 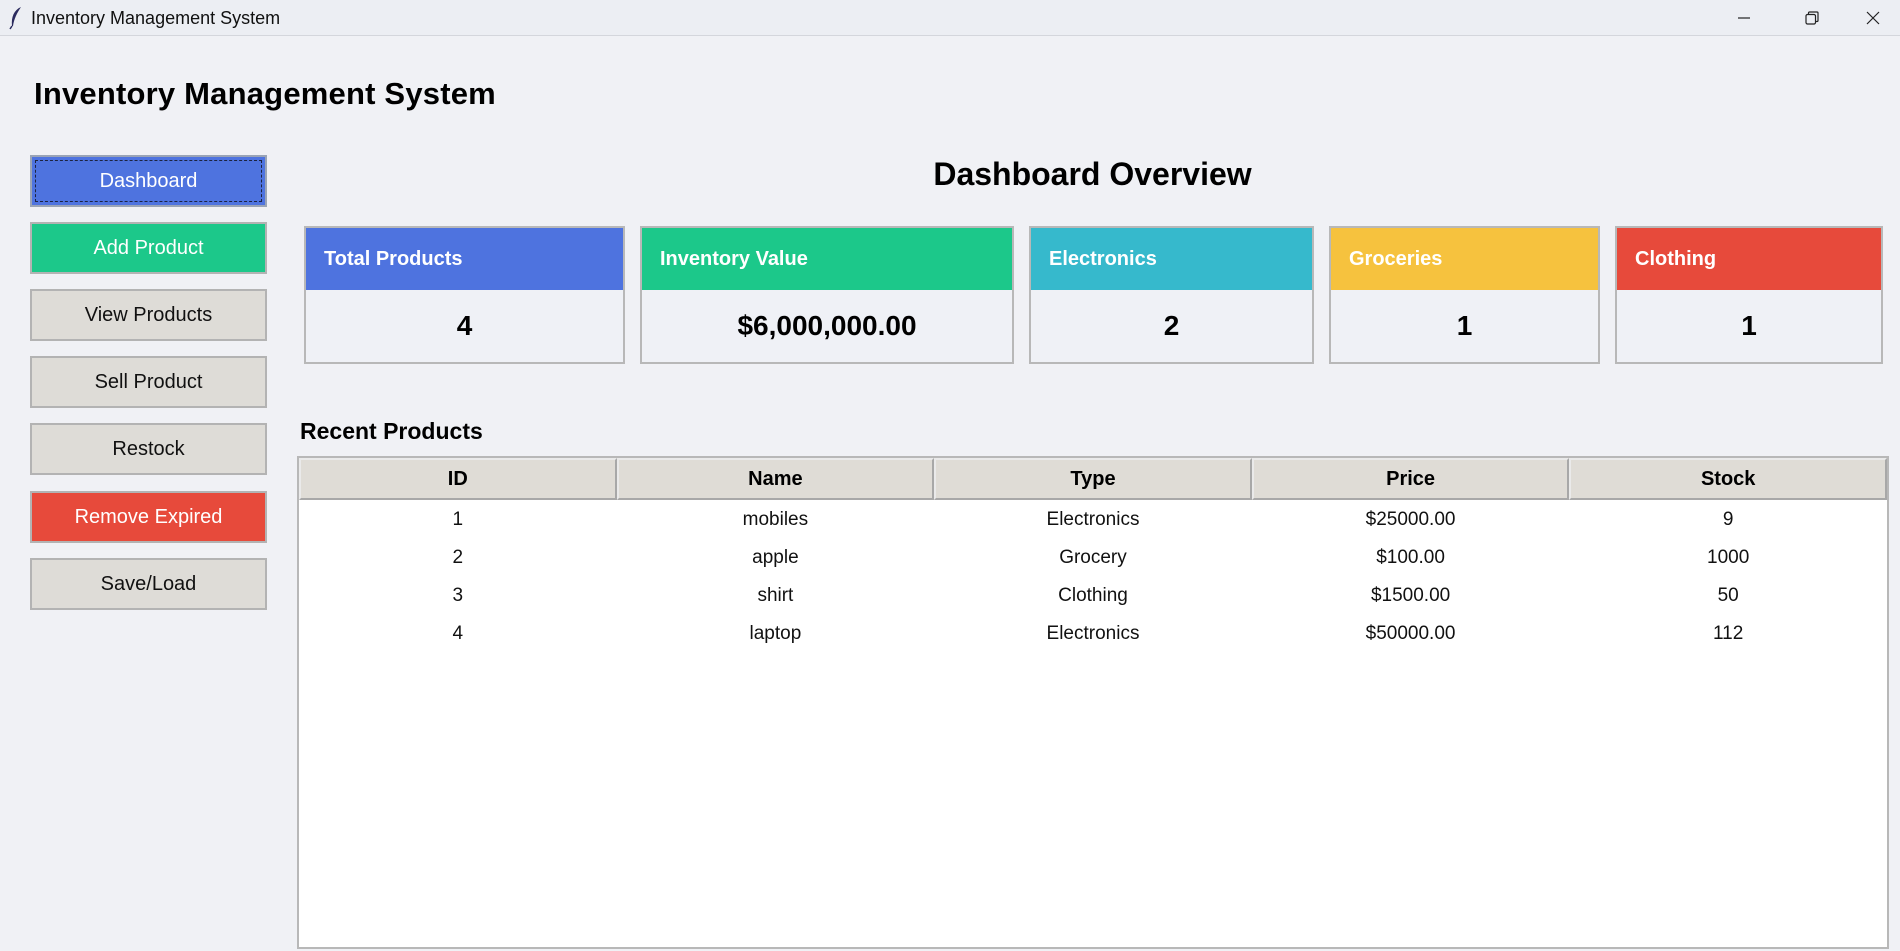 I want to click on cell-type: Grocery, so click(x=1093, y=557).